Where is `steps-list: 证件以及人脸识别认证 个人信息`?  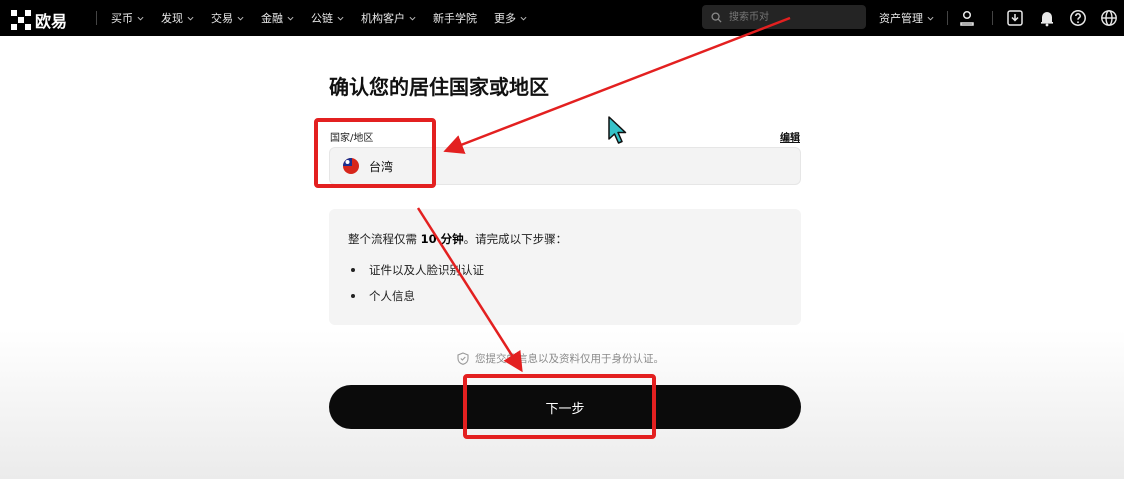 steps-list: 证件以及人脸识别认证 个人信息 is located at coordinates (417, 283).